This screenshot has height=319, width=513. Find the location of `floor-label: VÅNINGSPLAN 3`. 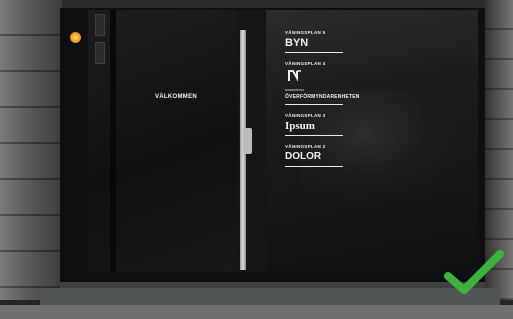

floor-label: VÅNINGSPLAN 3 is located at coordinates (305, 115).